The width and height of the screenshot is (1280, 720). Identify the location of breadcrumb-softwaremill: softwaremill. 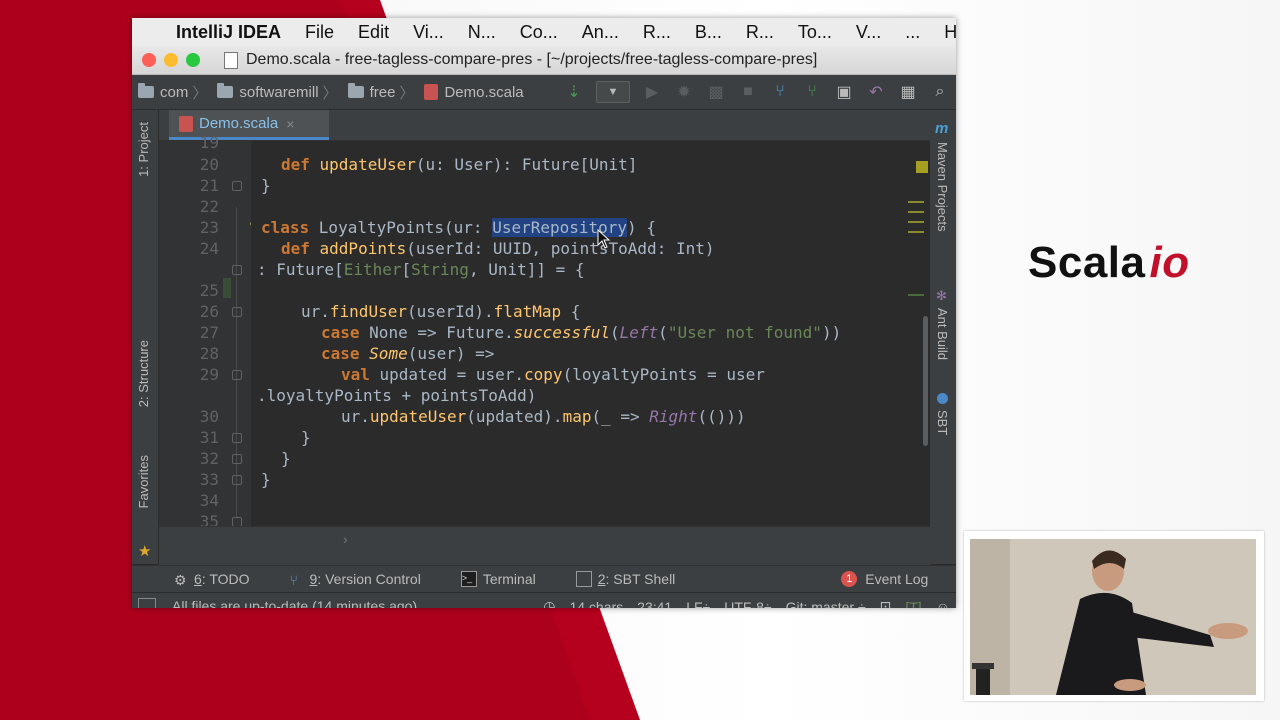
(268, 92).